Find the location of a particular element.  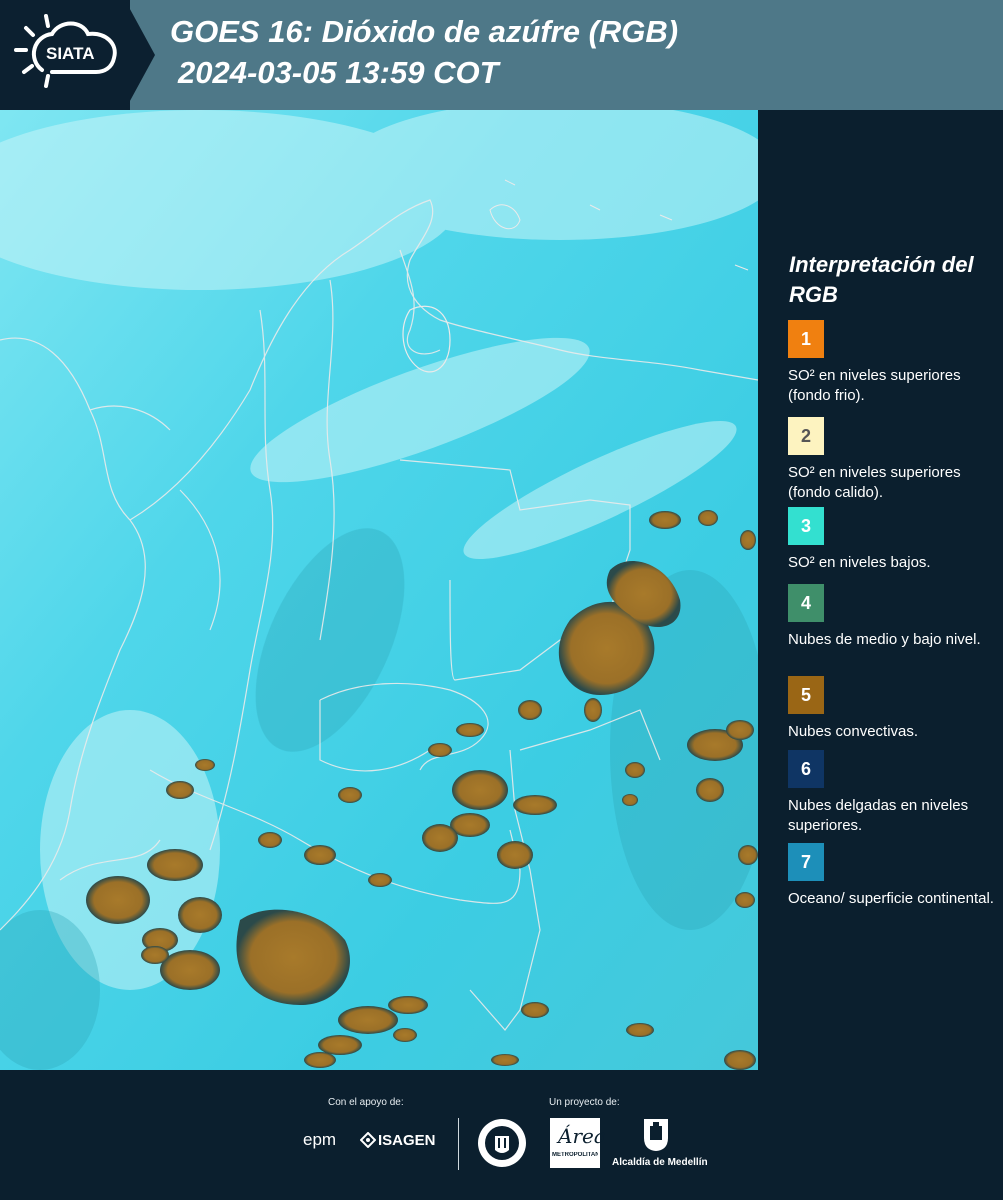

legend-label: Nubes de medio y bajo nivel. is located at coordinates (884, 639).